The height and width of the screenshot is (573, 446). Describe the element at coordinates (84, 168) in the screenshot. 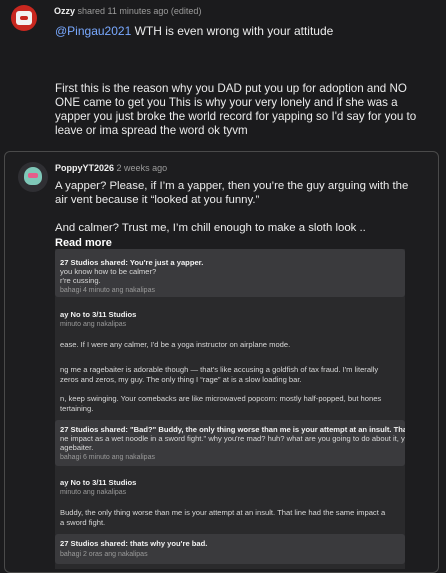

I see `reply-username: PoppyYT2026` at that location.